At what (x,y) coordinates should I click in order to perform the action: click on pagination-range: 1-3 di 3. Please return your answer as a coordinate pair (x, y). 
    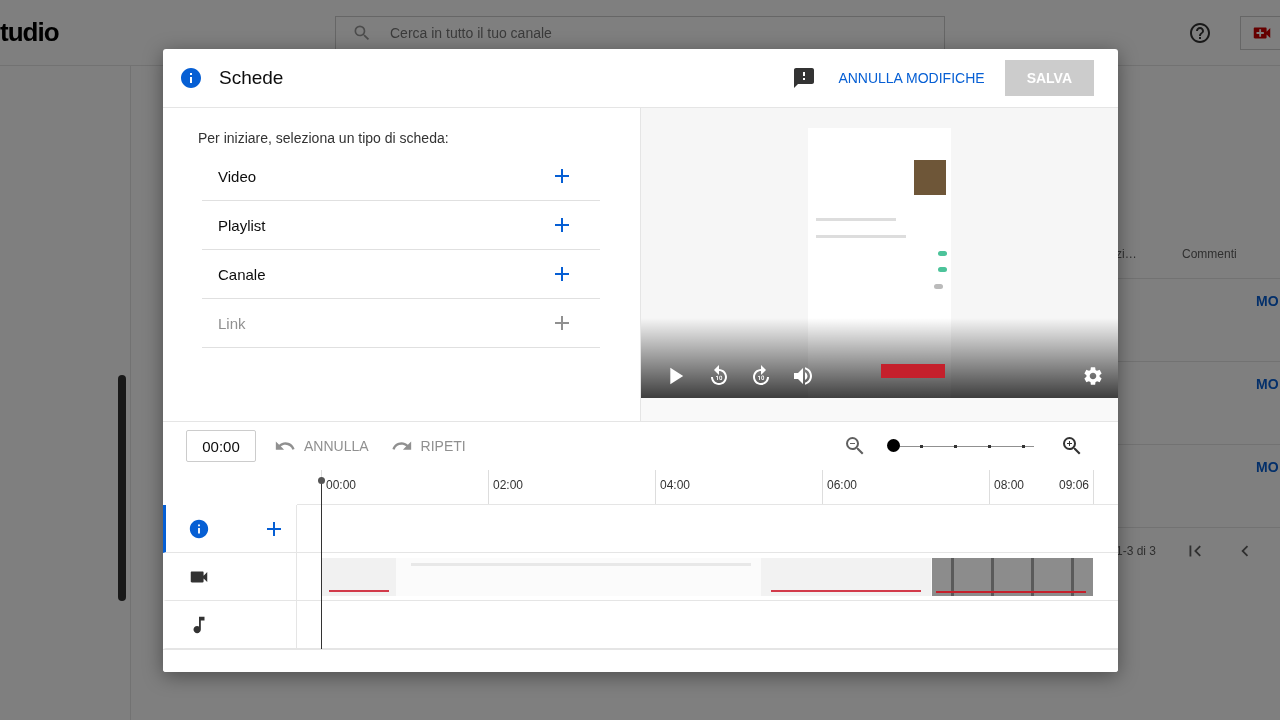
    Looking at the image, I should click on (1136, 551).